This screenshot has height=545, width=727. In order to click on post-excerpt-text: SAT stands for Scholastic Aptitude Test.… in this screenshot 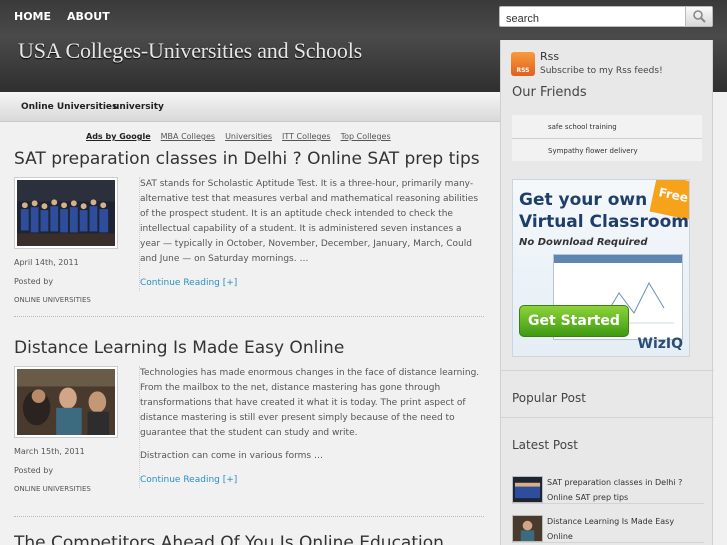, I will do `click(309, 221)`.